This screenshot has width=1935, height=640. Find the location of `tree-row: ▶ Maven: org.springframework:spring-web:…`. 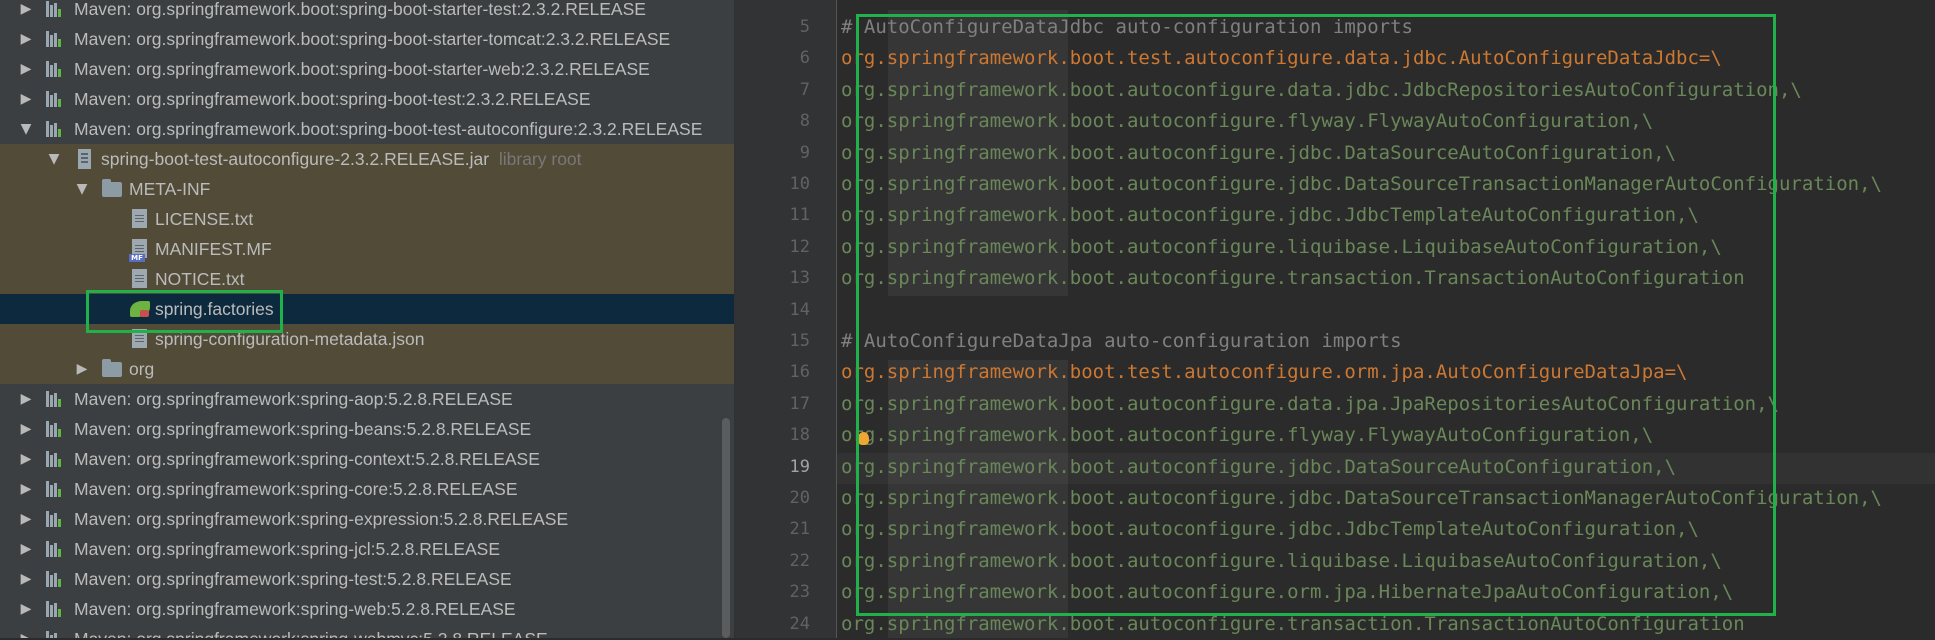

tree-row: ▶ Maven: org.springframework:spring-web:… is located at coordinates (367, 609).